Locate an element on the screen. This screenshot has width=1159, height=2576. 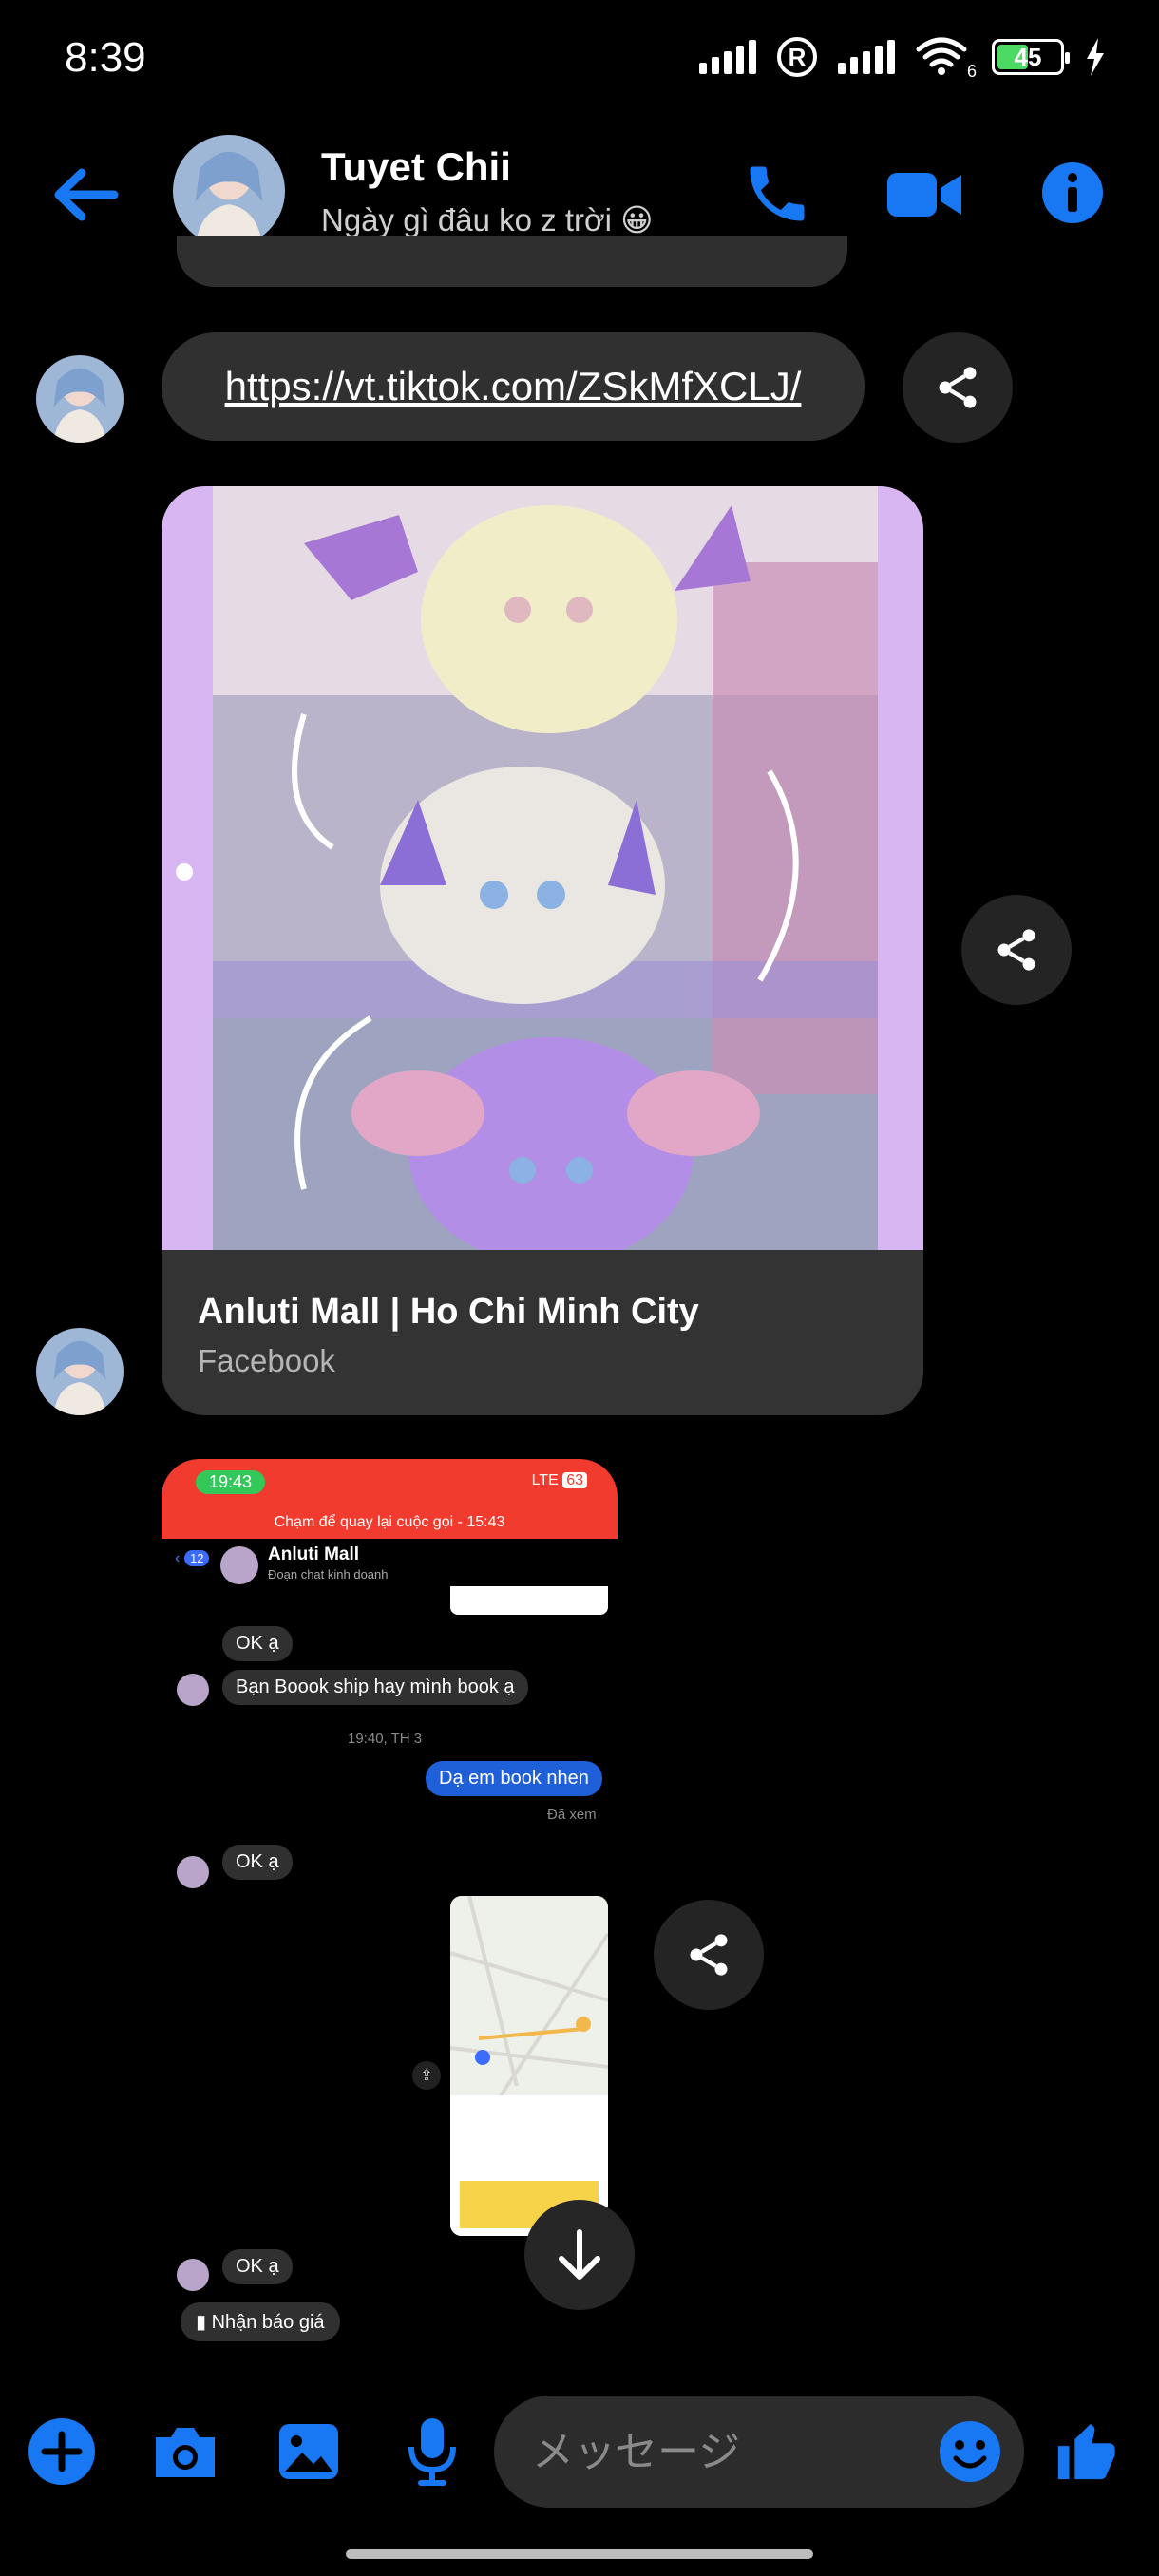
screenshot-timestamp: 19:40, TH 3 is located at coordinates (385, 1739).